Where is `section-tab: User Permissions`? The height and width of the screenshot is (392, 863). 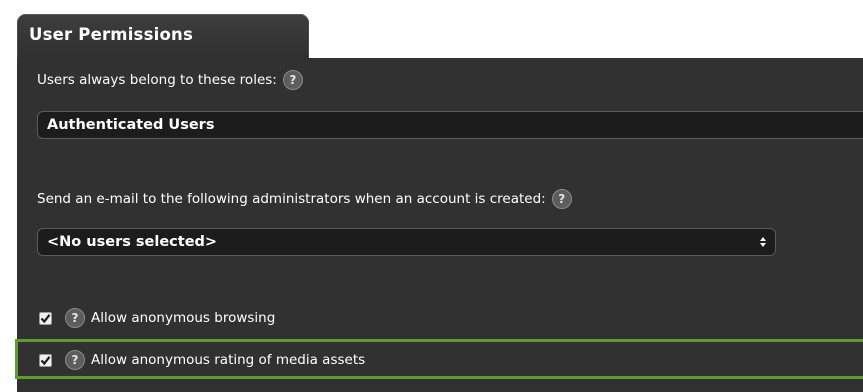
section-tab: User Permissions is located at coordinates (163, 36).